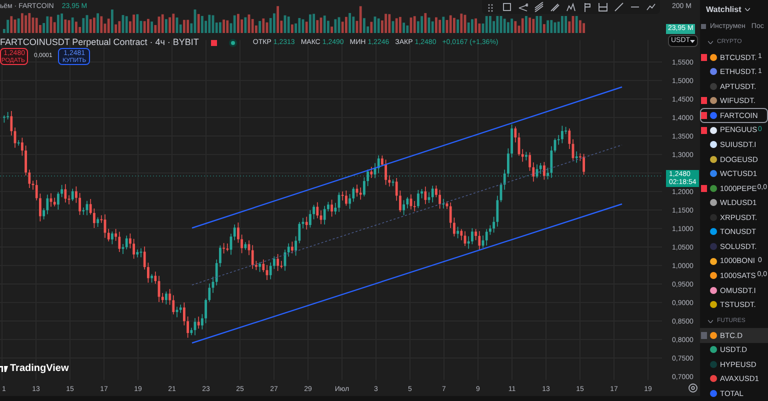 This screenshot has width=768, height=401. What do you see at coordinates (99, 42) in the screenshot?
I see `symbol-title: FARTCOINUSDT Perpetual Contract · 4ч · BYBIT` at bounding box center [99, 42].